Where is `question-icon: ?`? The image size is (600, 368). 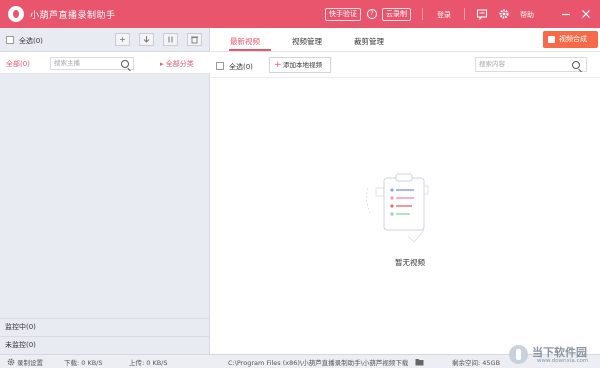
question-icon: ? is located at coordinates (372, 14).